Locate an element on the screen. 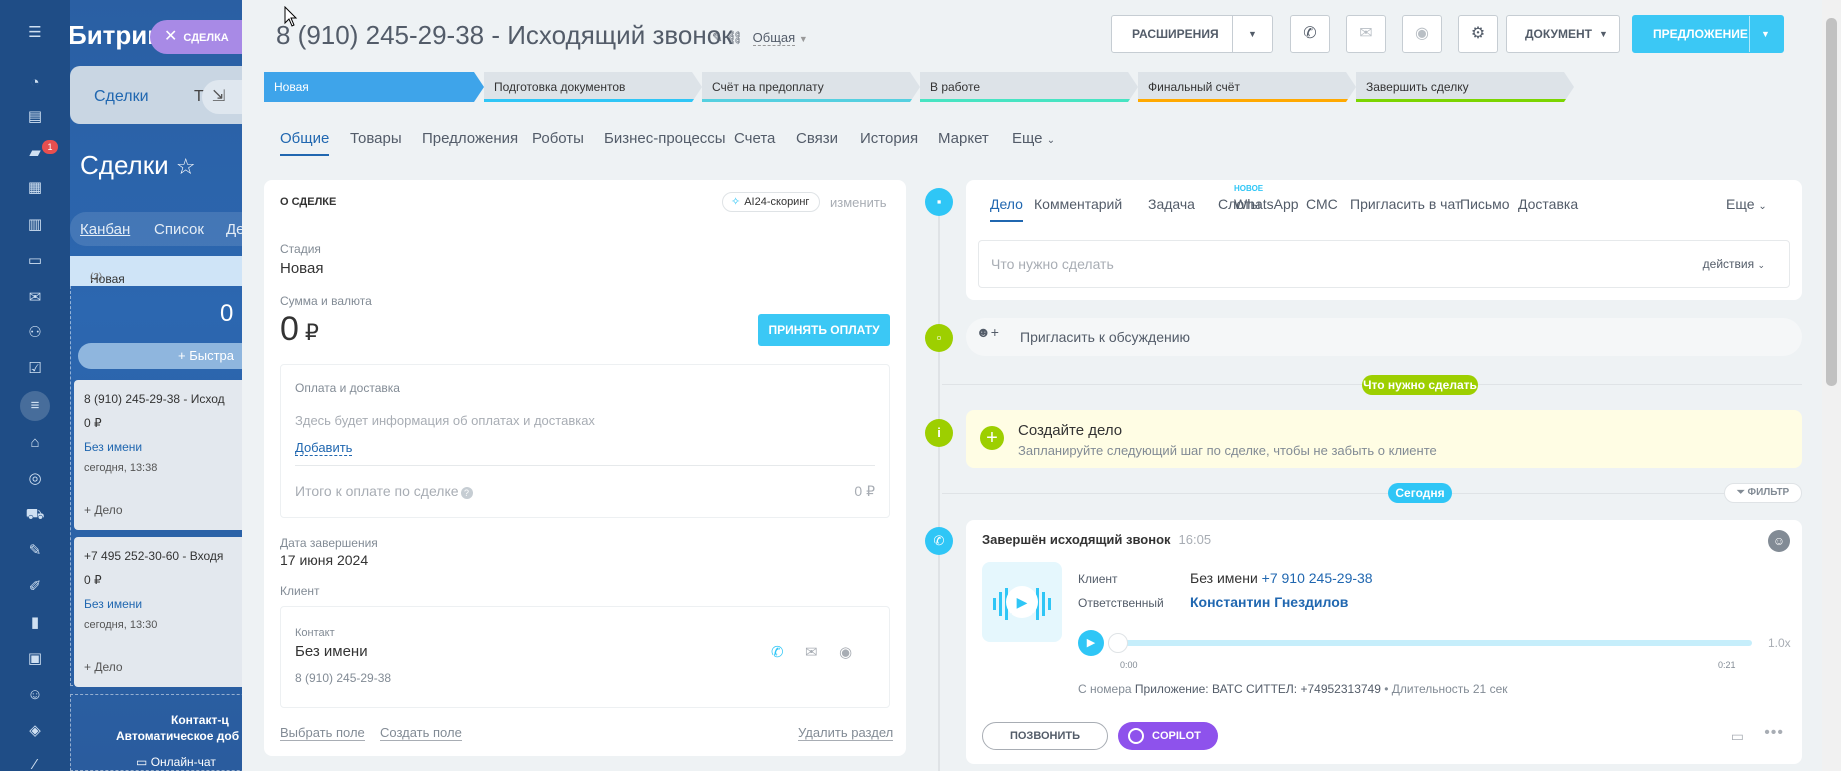  client-phone-link: +7 910 245-29-38 is located at coordinates (1317, 578).